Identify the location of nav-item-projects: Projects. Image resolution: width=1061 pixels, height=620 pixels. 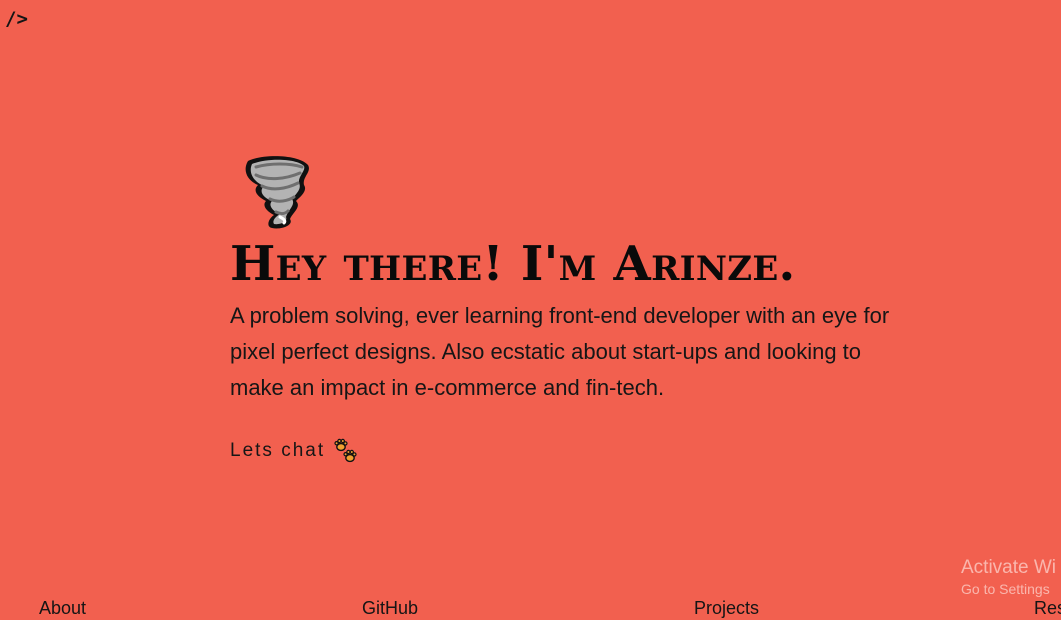
(726, 608).